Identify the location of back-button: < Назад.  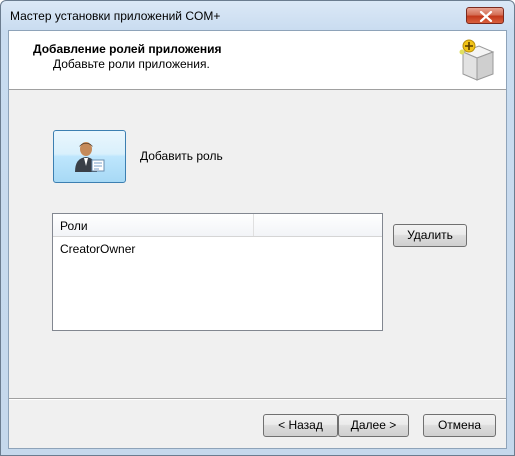
(300, 425).